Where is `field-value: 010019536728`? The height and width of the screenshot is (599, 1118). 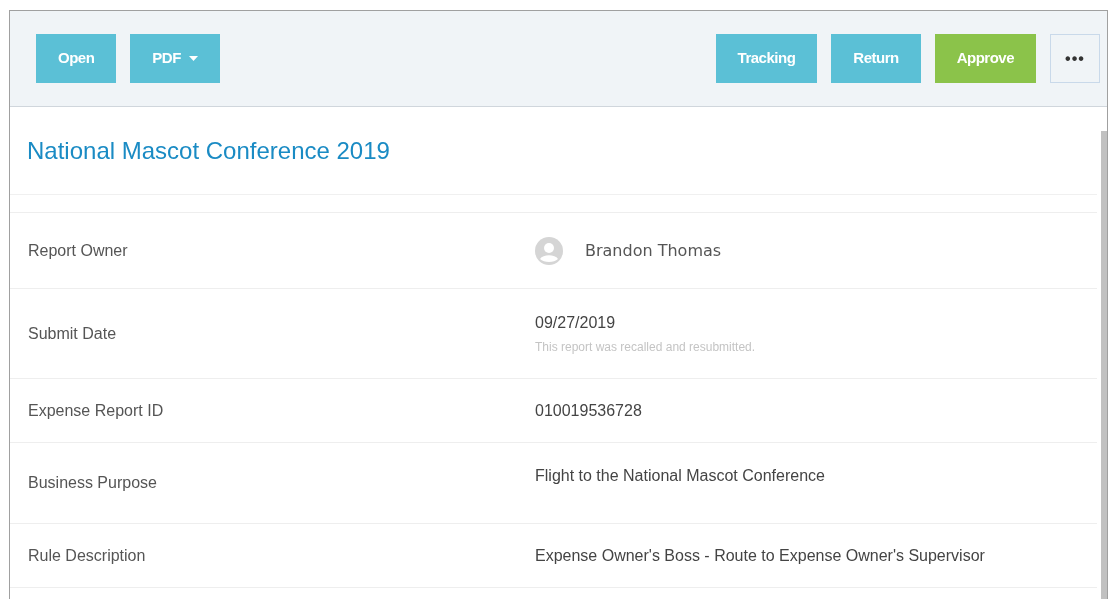 field-value: 010019536728 is located at coordinates (589, 410).